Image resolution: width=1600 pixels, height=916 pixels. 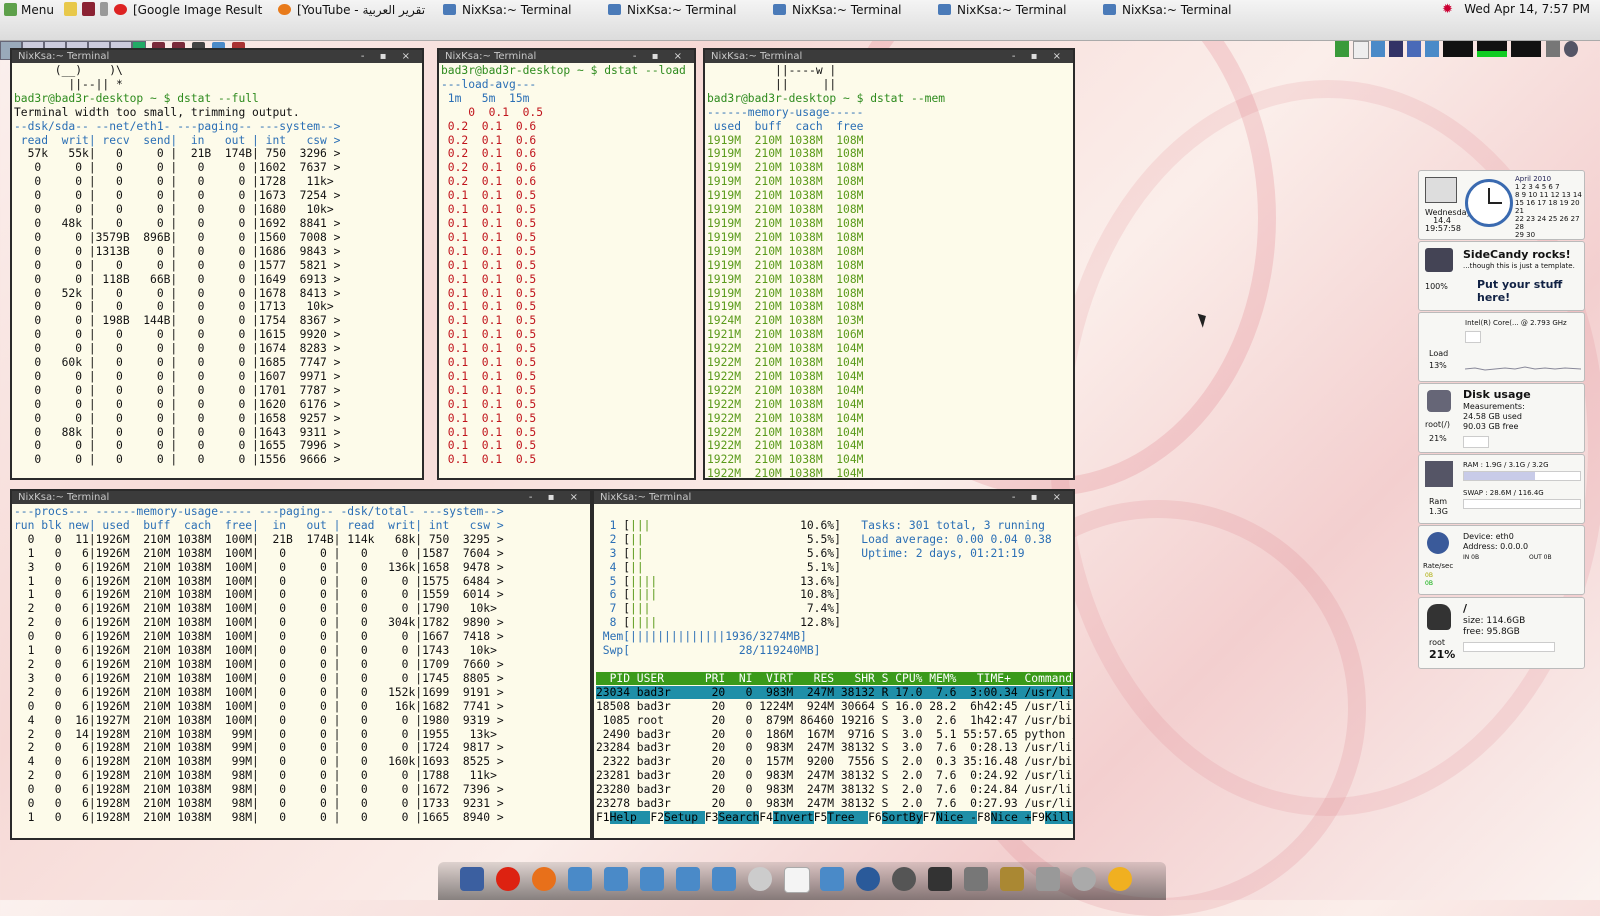 I want to click on trash-icon, so click(x=1048, y=879).